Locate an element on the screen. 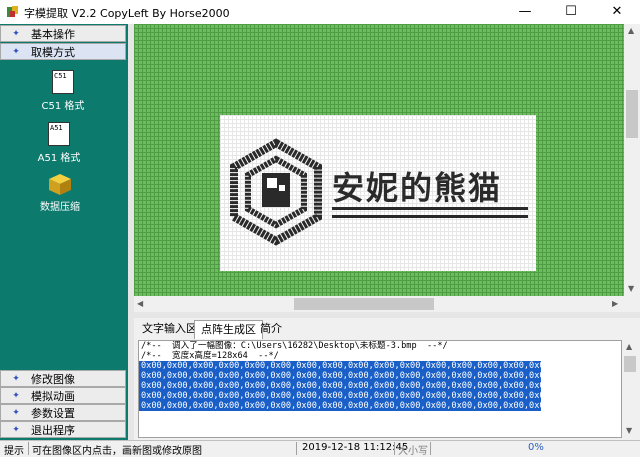 This screenshot has height=457, width=640. cube-icon is located at coordinates (60, 184).